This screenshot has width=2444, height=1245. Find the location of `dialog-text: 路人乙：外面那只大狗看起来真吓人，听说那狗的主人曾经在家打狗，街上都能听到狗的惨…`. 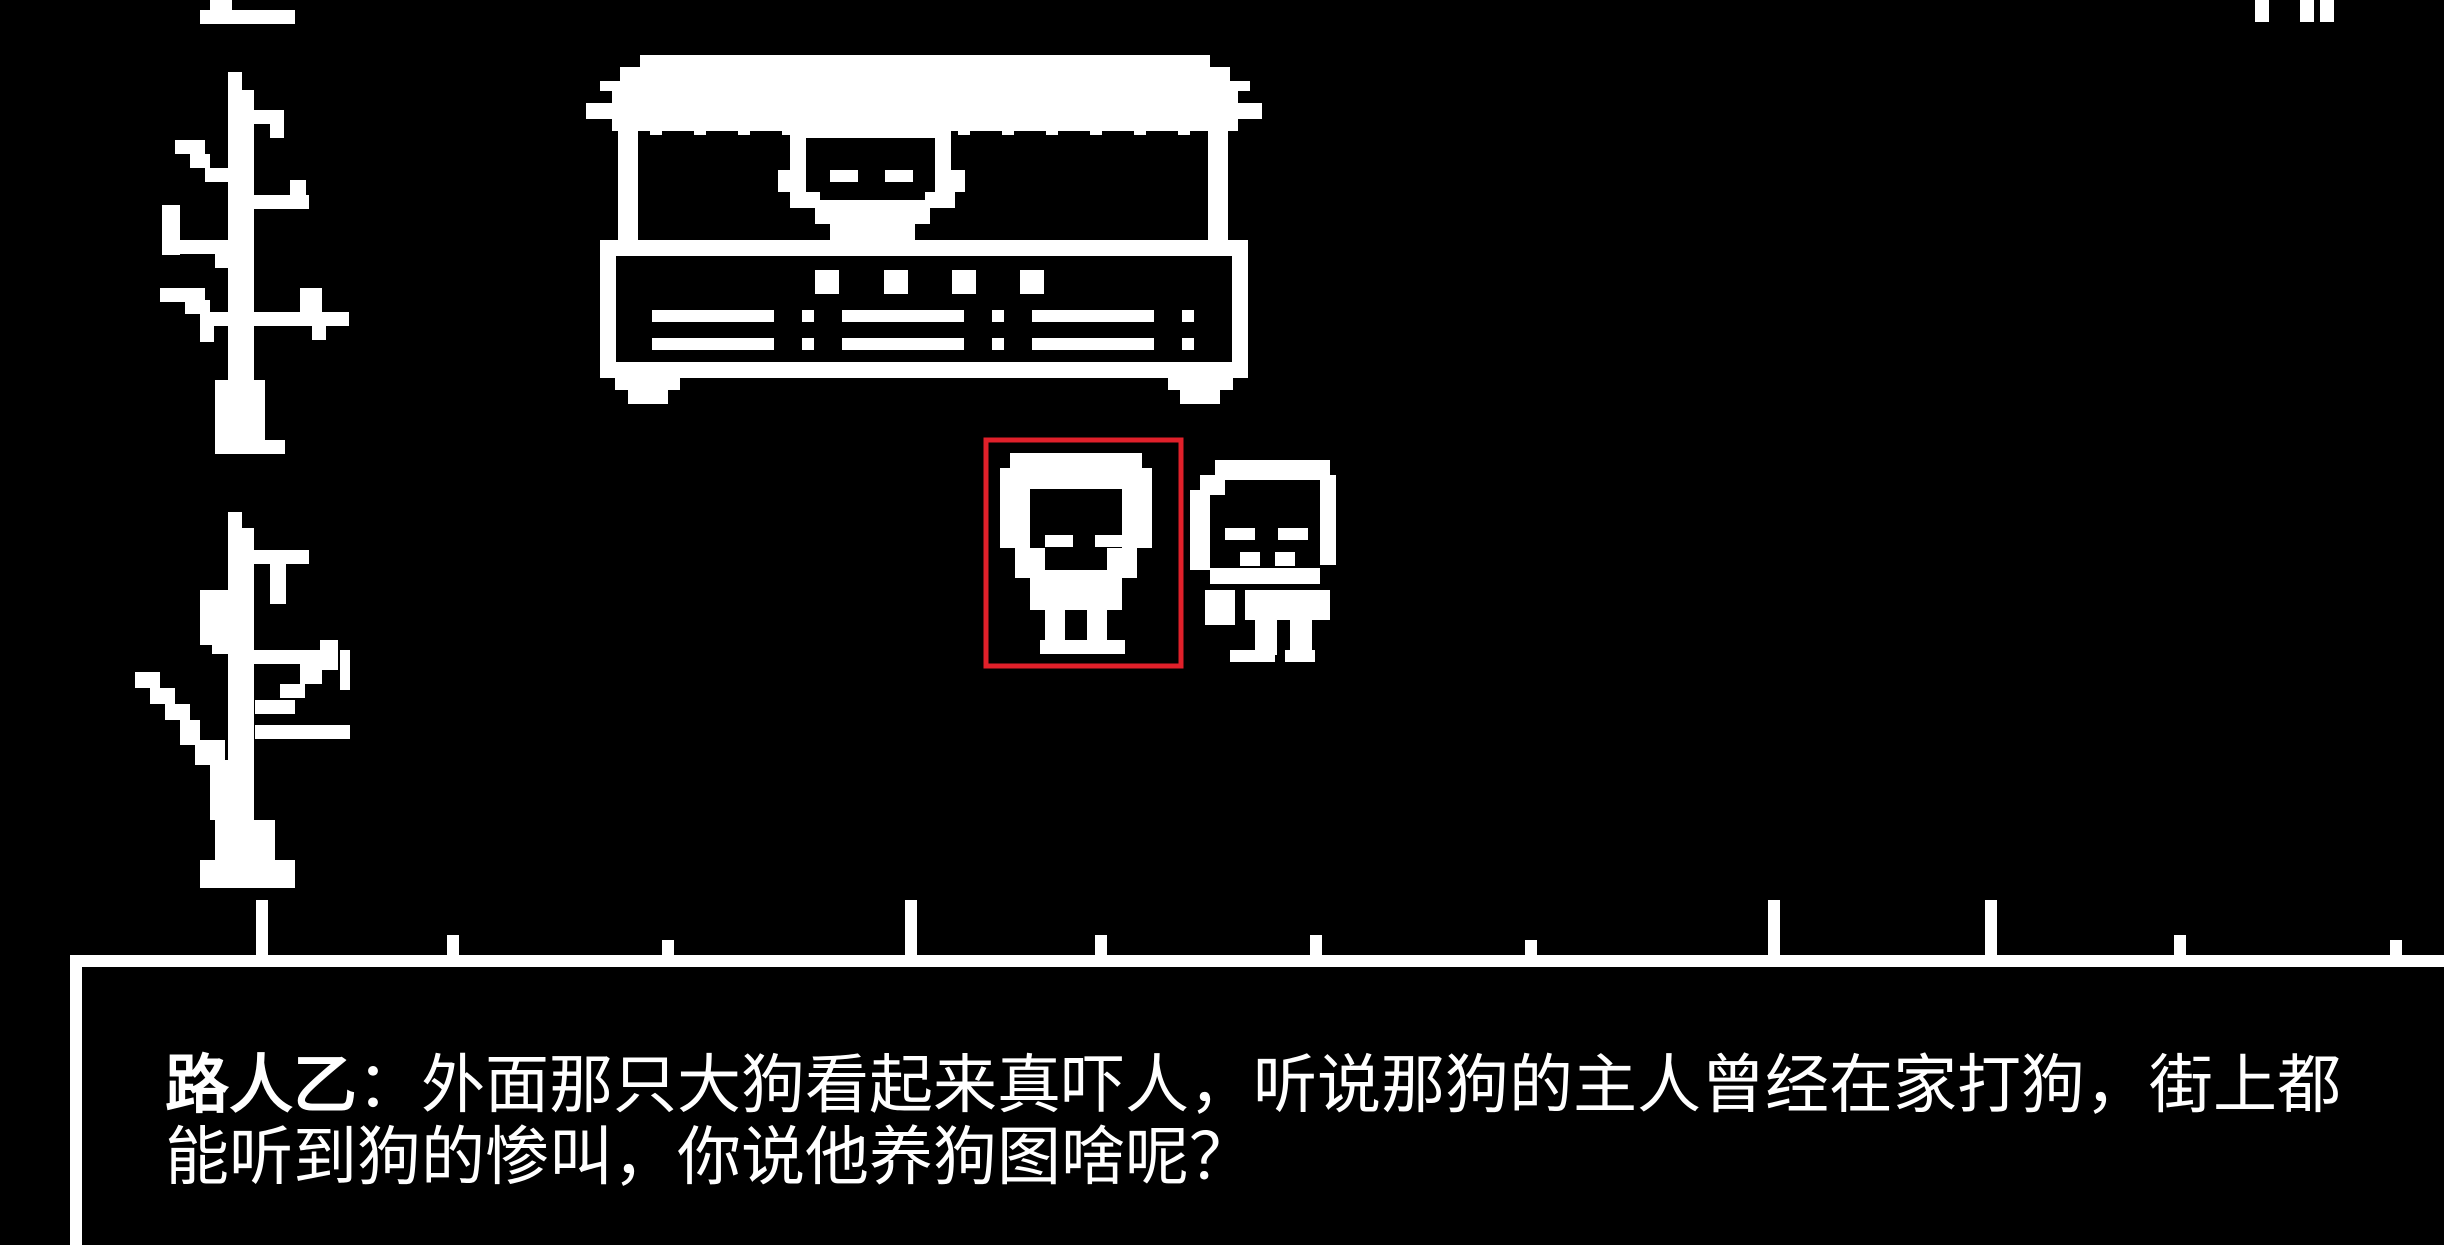

dialog-text: 路人乙：外面那只大狗看起来真吓人，听说那狗的主人曾经在家打狗，街上都能听到狗的惨… is located at coordinates (1265, 1122).